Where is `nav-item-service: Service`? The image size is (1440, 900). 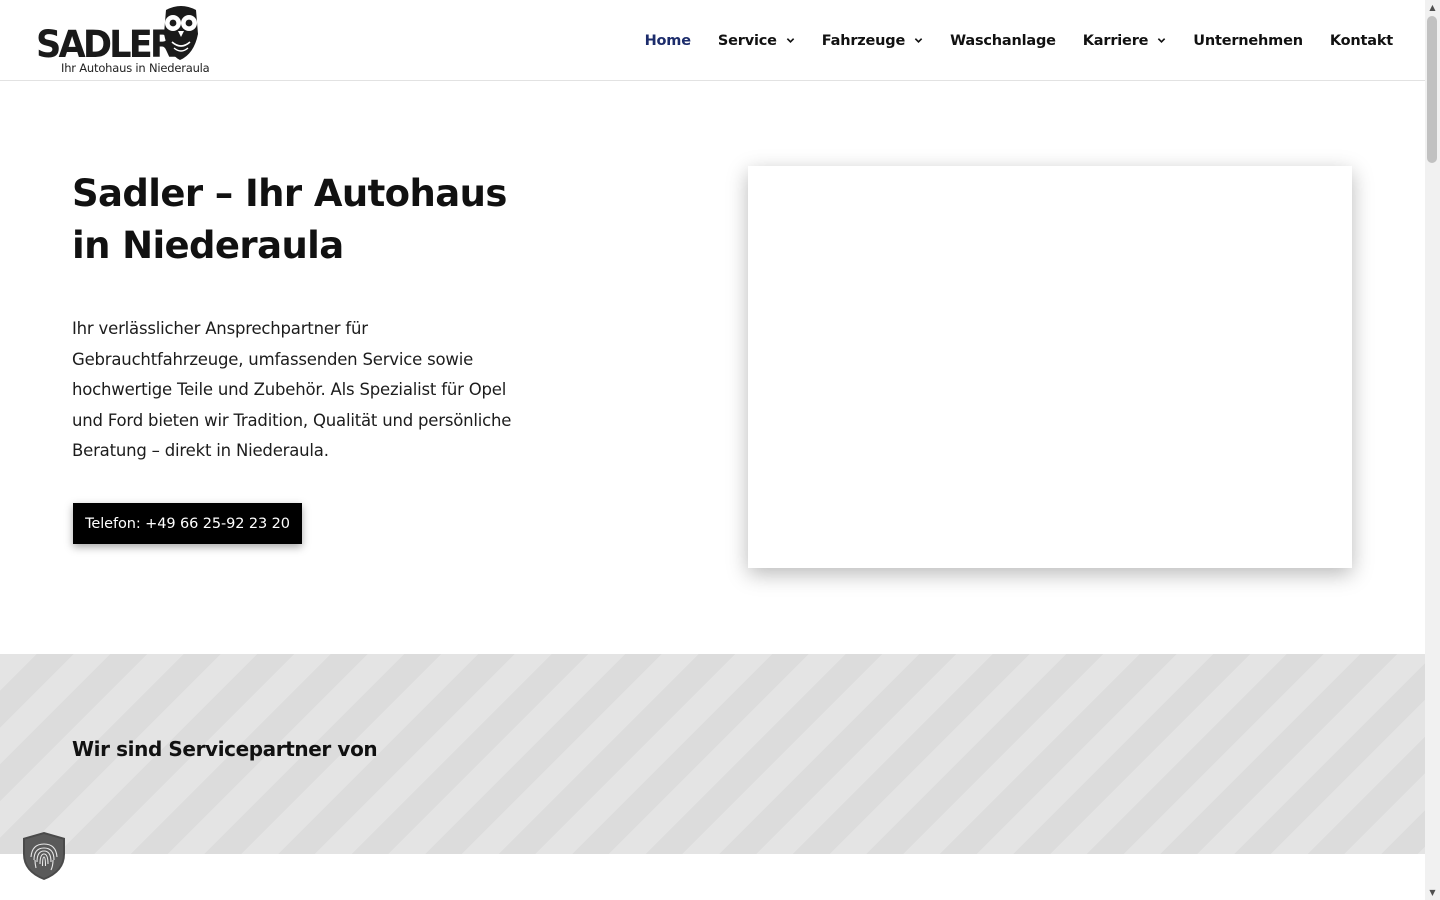 nav-item-service: Service is located at coordinates (756, 41).